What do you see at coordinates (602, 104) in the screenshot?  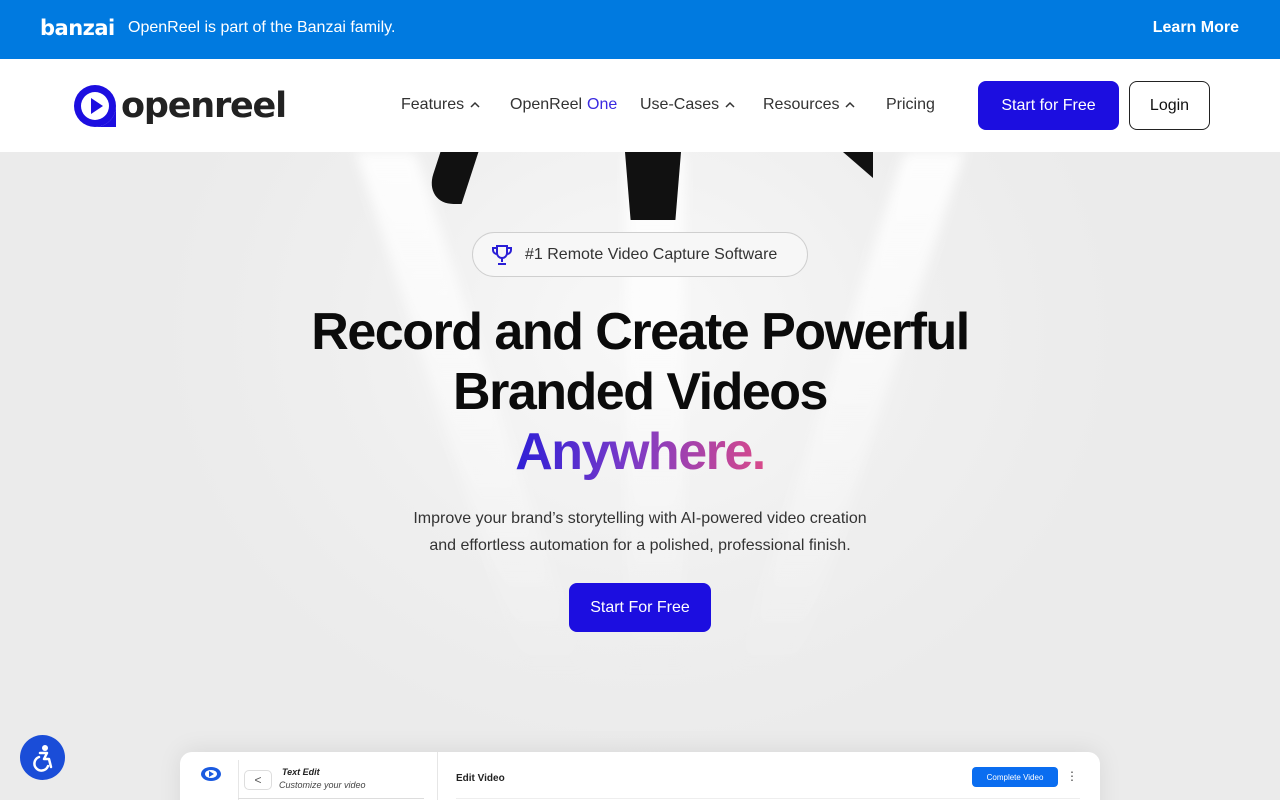 I see `nav-one-suffix: One` at bounding box center [602, 104].